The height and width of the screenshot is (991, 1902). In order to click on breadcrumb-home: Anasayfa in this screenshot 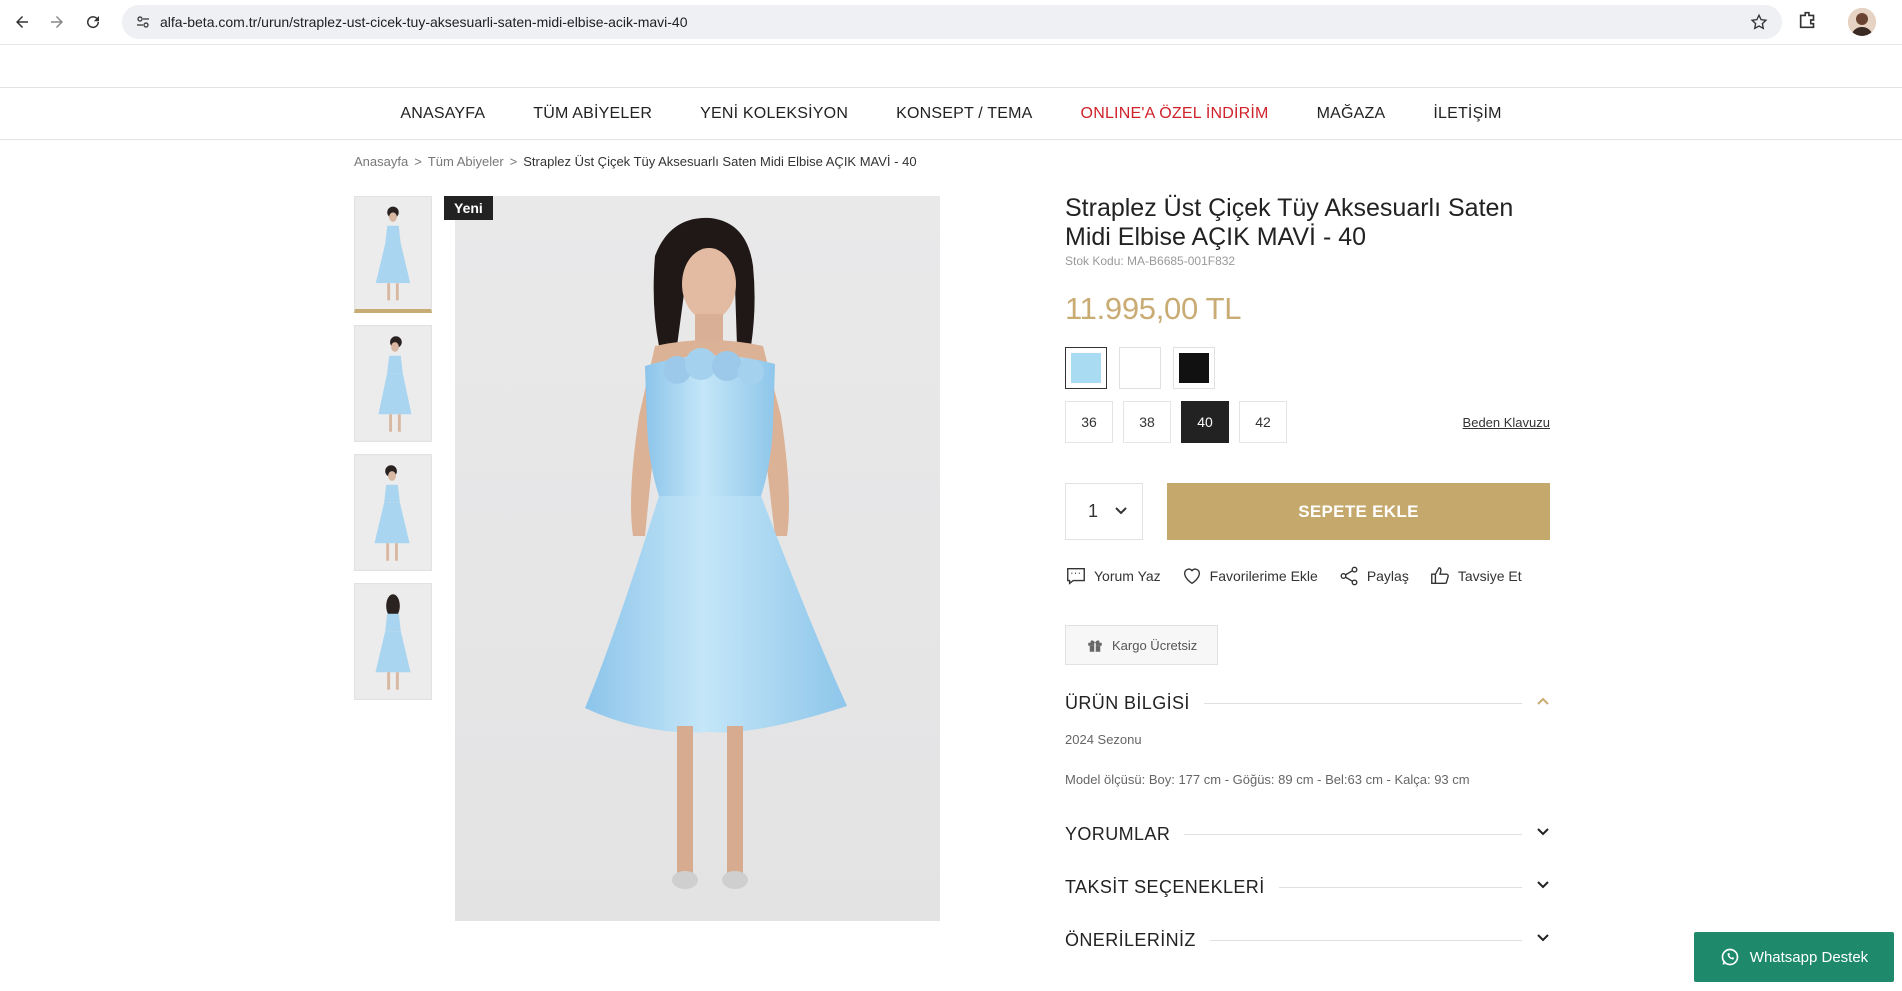, I will do `click(381, 161)`.